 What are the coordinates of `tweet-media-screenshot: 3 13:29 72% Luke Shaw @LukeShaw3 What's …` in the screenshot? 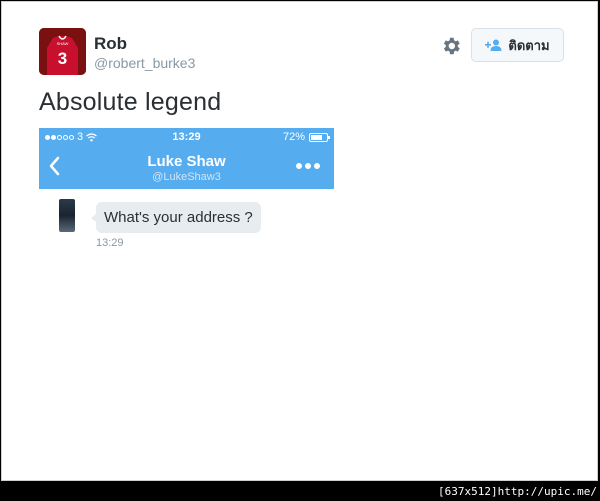 It's located at (186, 190).